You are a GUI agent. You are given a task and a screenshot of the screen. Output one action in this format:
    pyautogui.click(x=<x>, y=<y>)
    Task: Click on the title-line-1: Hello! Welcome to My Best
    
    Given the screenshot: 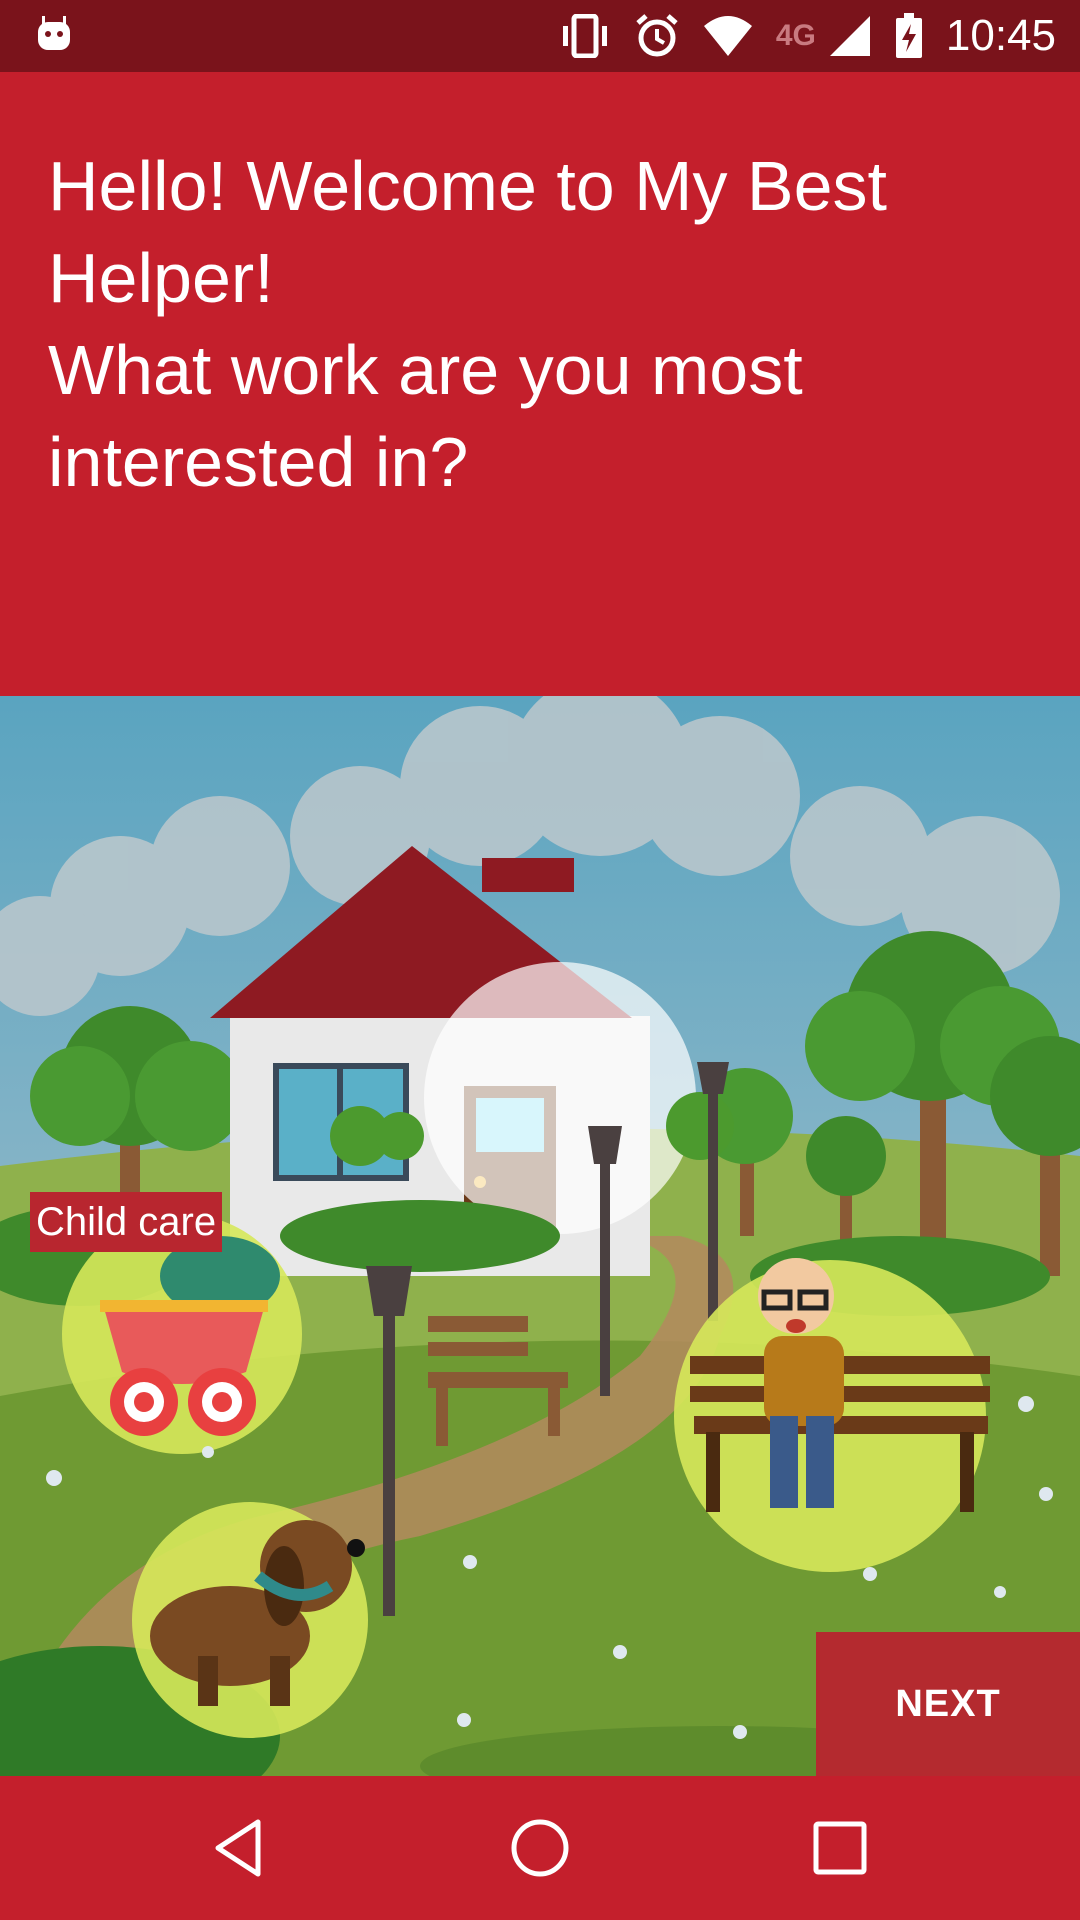 What is the action you would take?
    pyautogui.click(x=467, y=186)
    